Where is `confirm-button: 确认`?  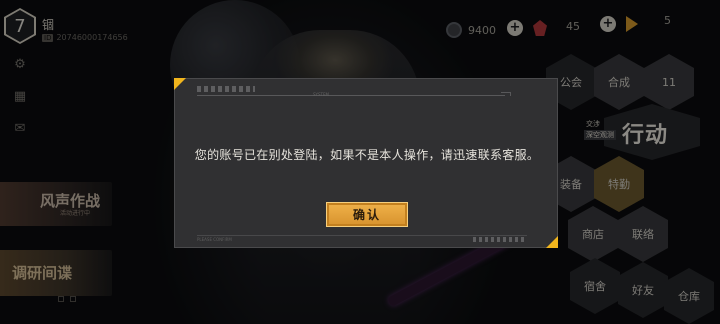
confirm-button: 确认 is located at coordinates (367, 214).